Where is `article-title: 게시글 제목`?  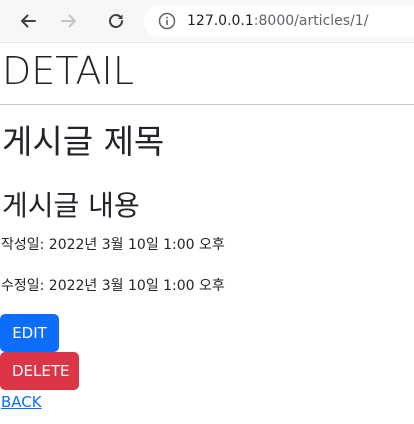
article-title: 게시글 제목 is located at coordinates (83, 141).